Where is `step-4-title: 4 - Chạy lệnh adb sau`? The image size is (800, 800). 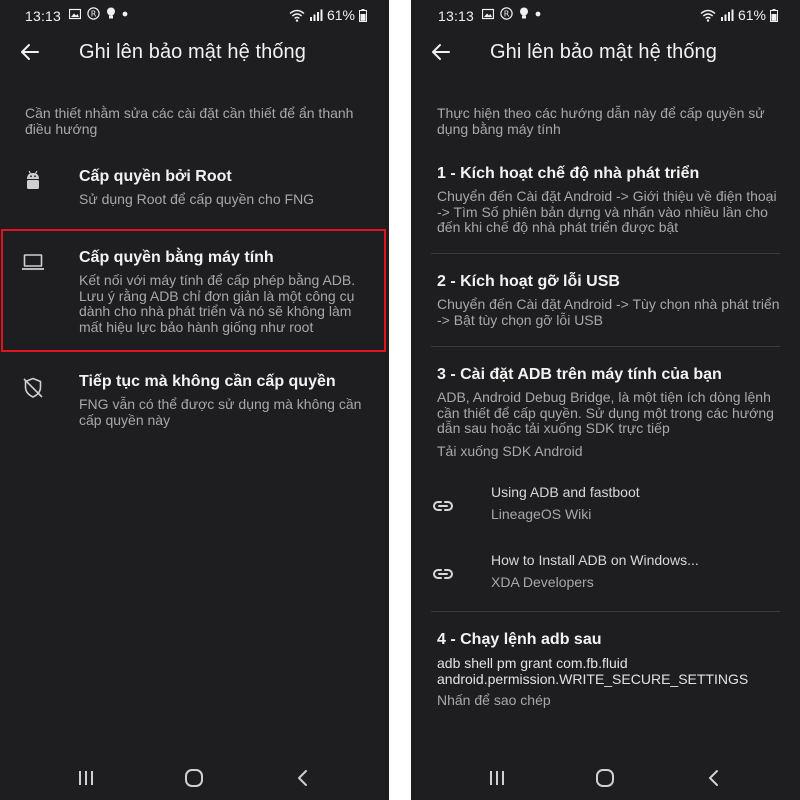
step-4-title: 4 - Chạy lệnh adb sau is located at coordinates (519, 639).